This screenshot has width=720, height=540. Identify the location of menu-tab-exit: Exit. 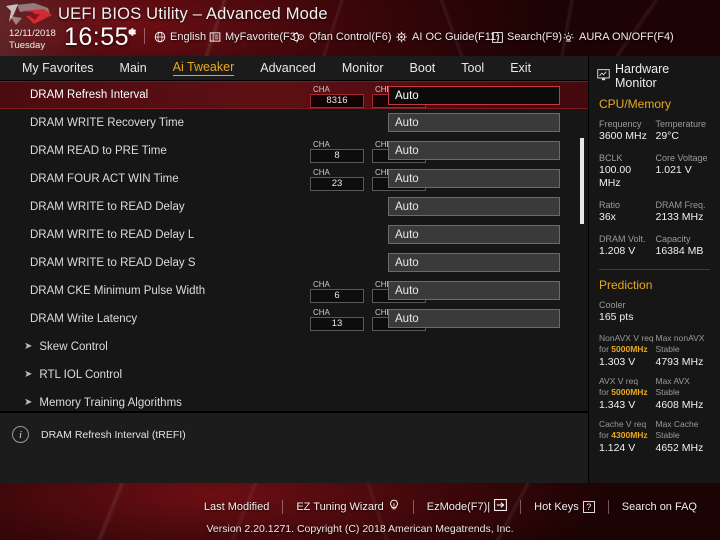
(520, 68).